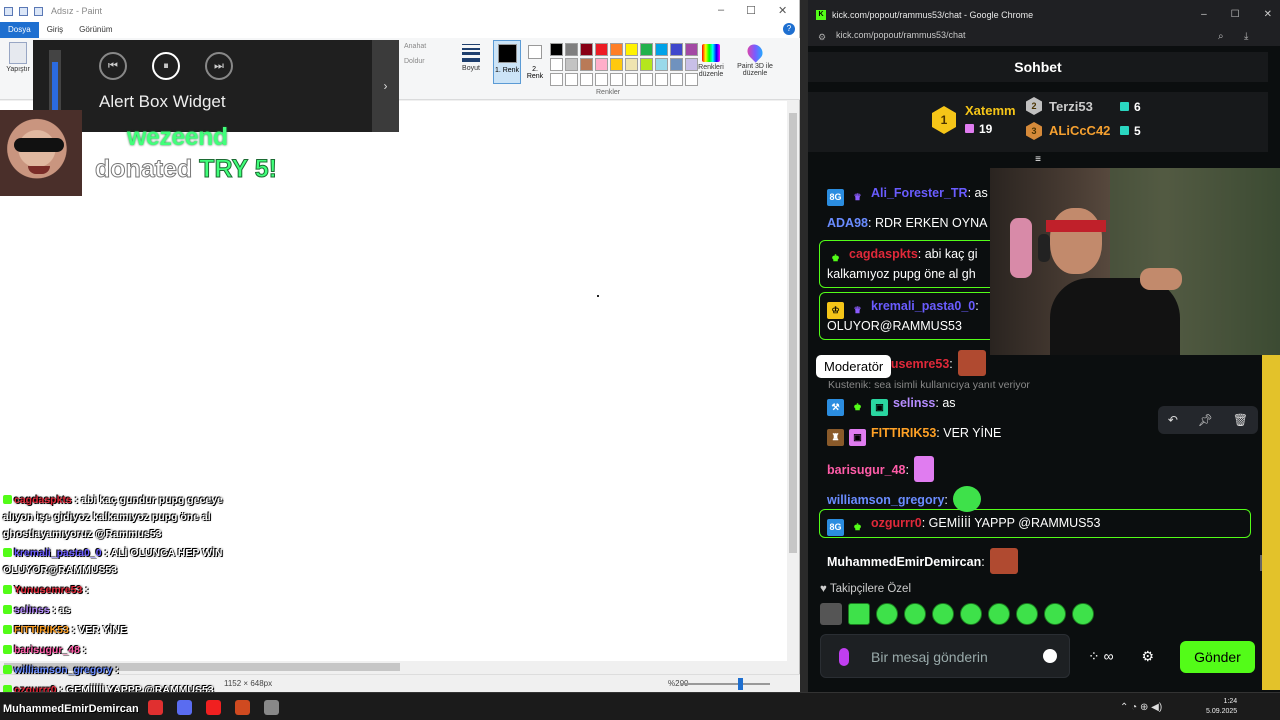 Image resolution: width=1280 pixels, height=720 pixels. I want to click on chat-message: ADA98: RDR ERKEN OYNA, so click(907, 223).